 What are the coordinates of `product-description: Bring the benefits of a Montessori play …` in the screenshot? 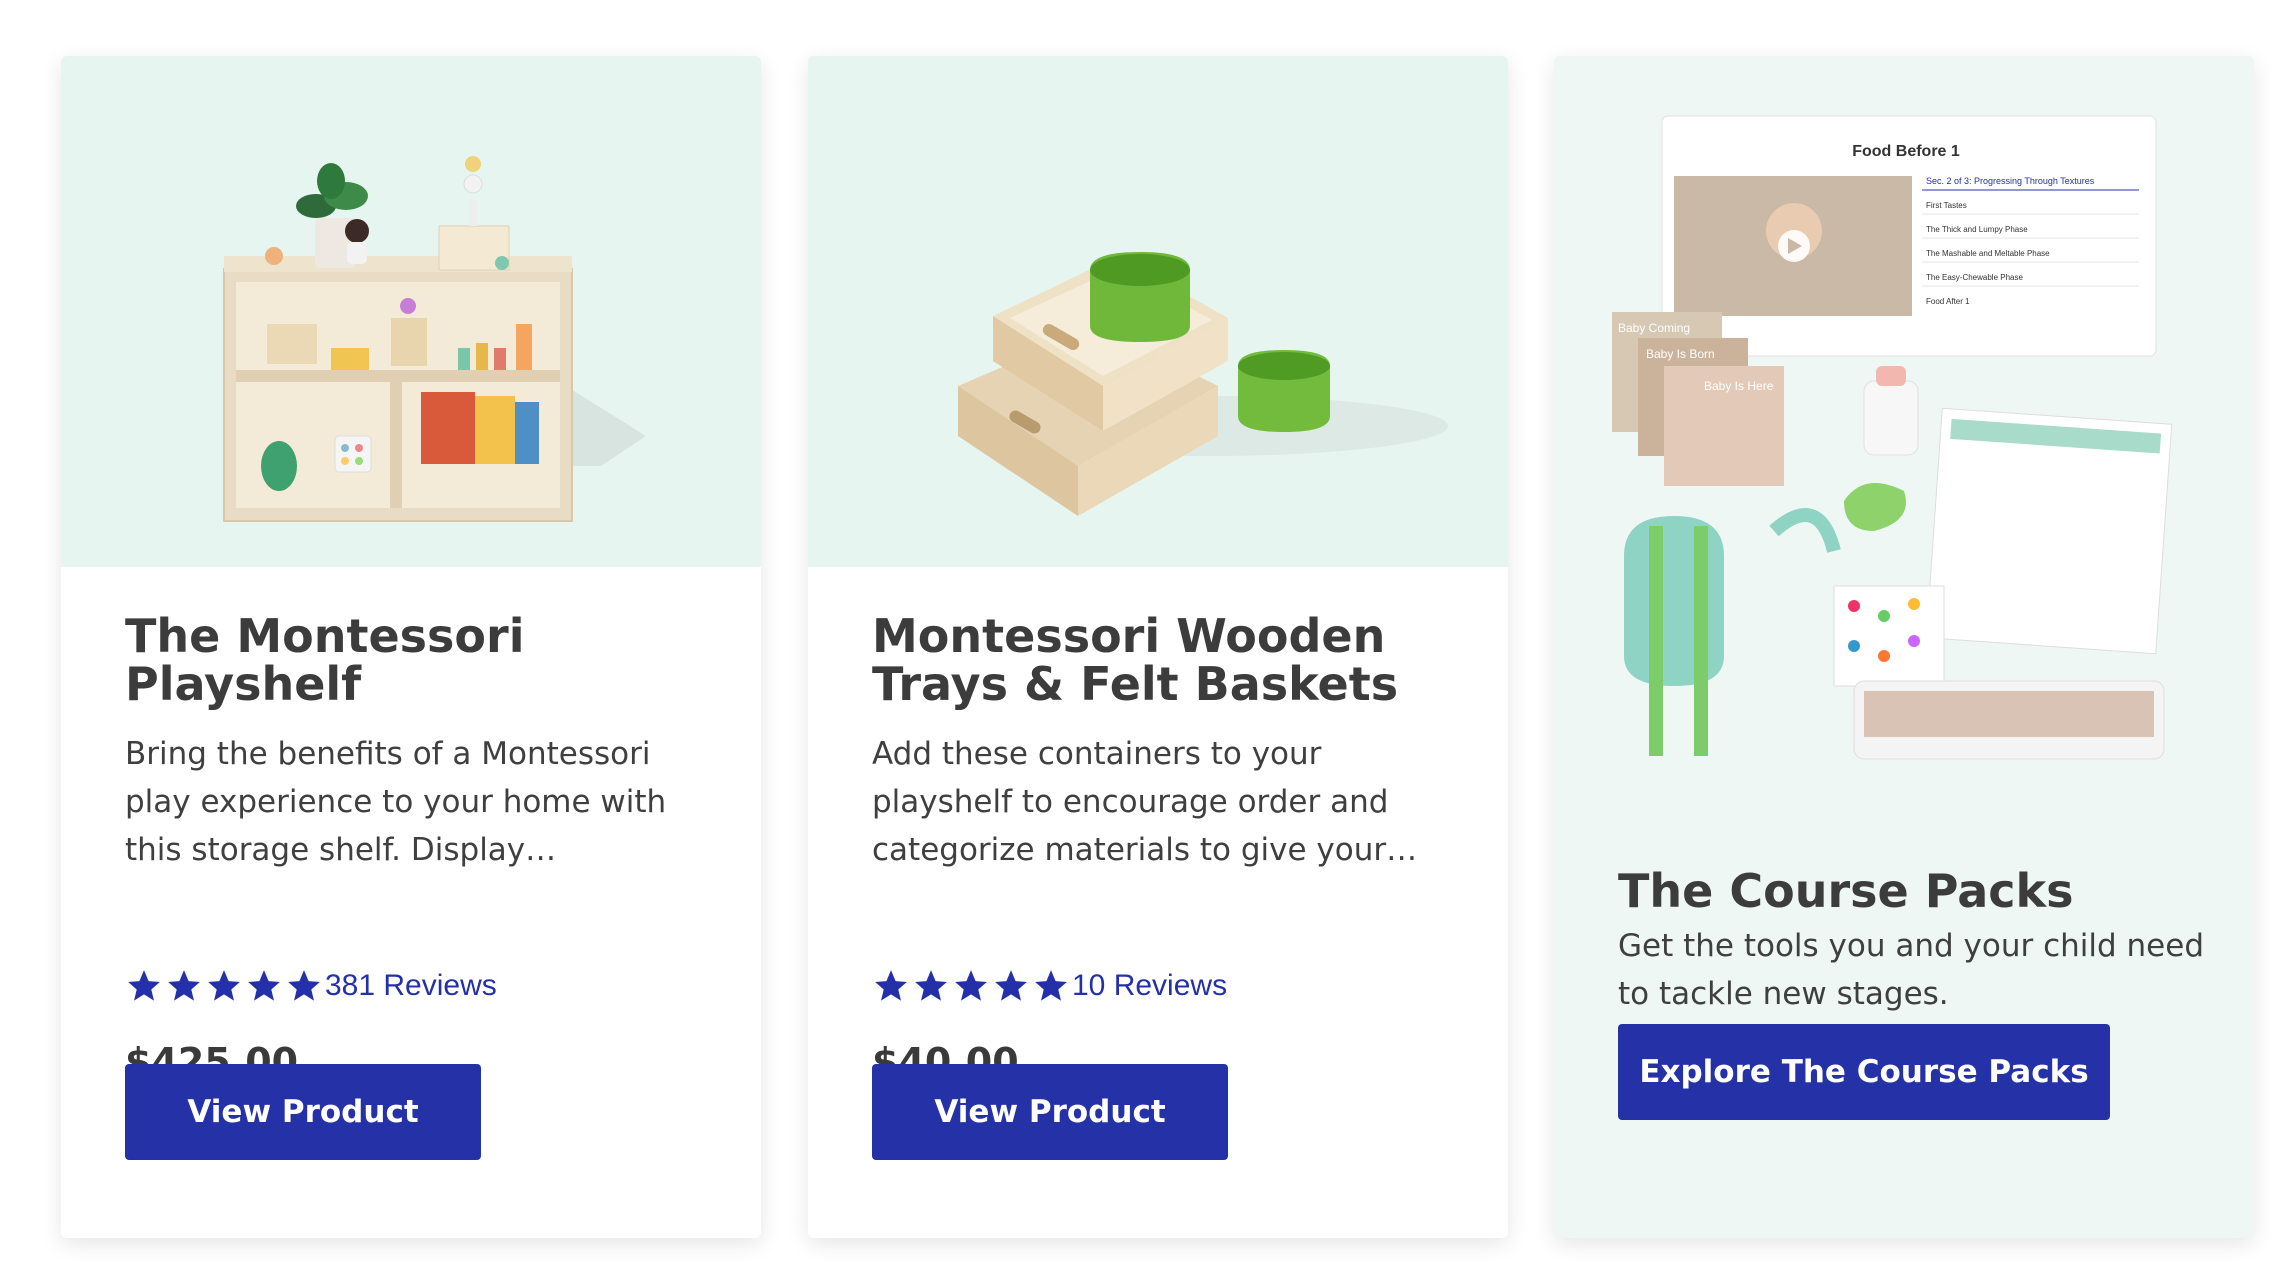 It's located at (396, 802).